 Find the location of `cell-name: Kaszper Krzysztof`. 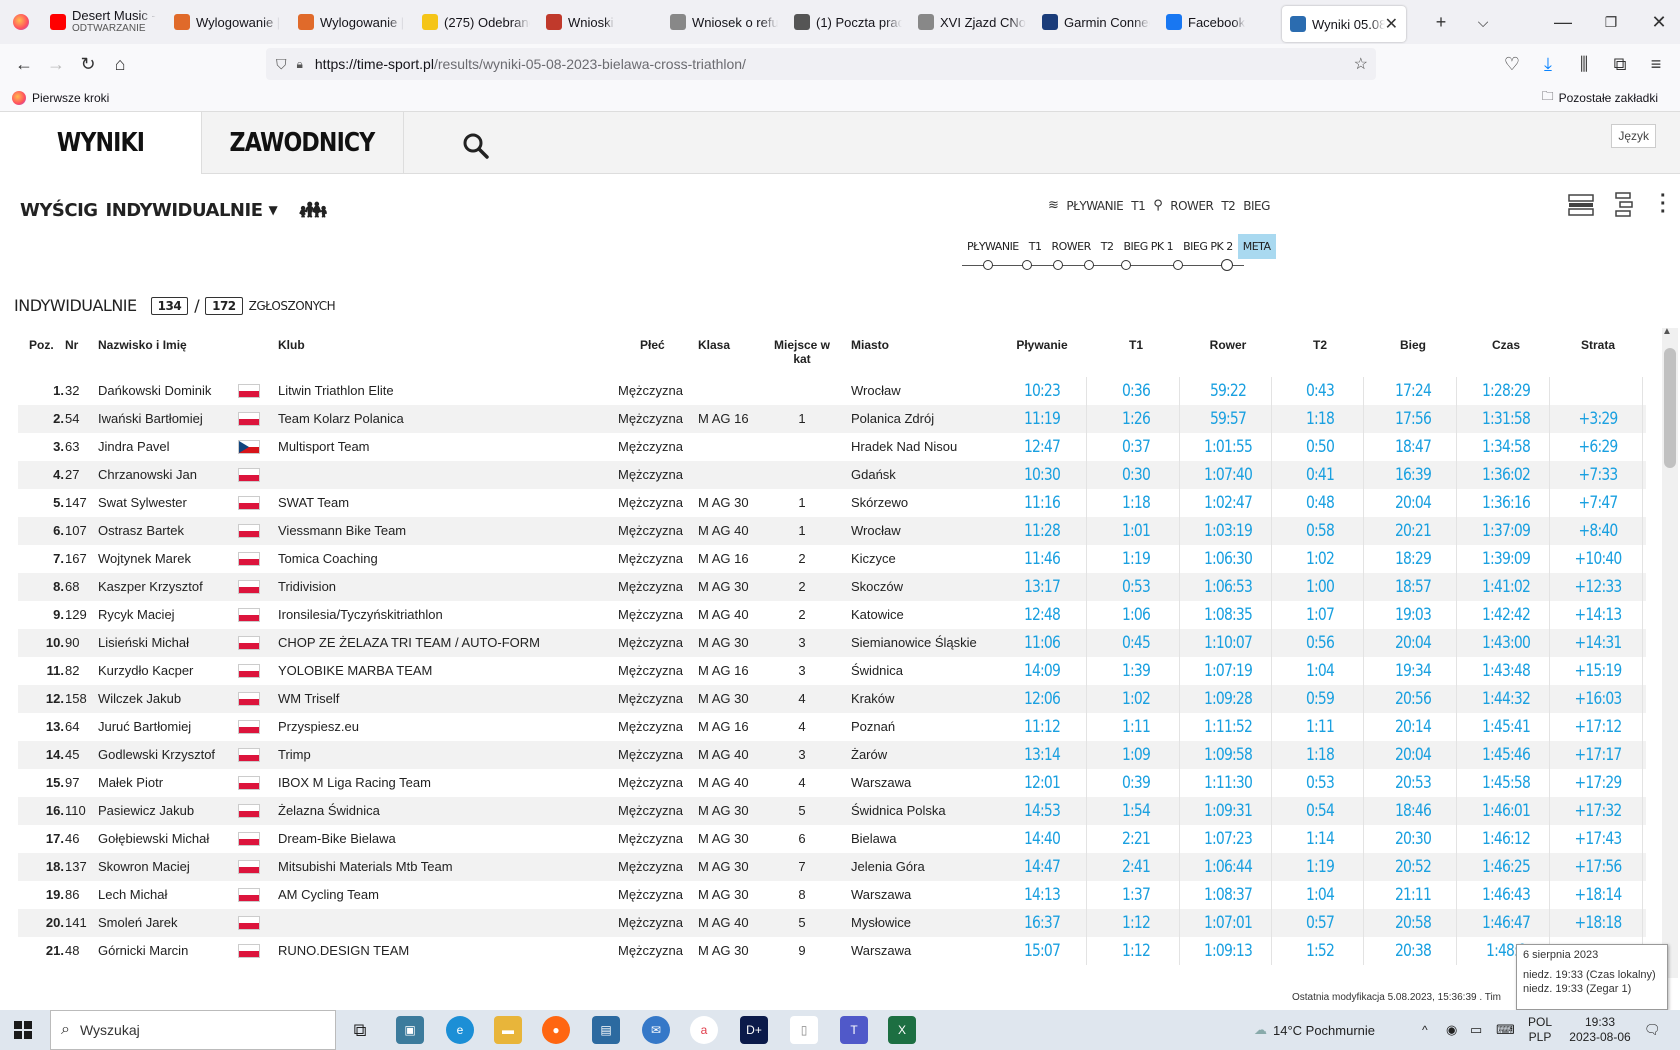

cell-name: Kaszper Krzysztof is located at coordinates (170, 587).